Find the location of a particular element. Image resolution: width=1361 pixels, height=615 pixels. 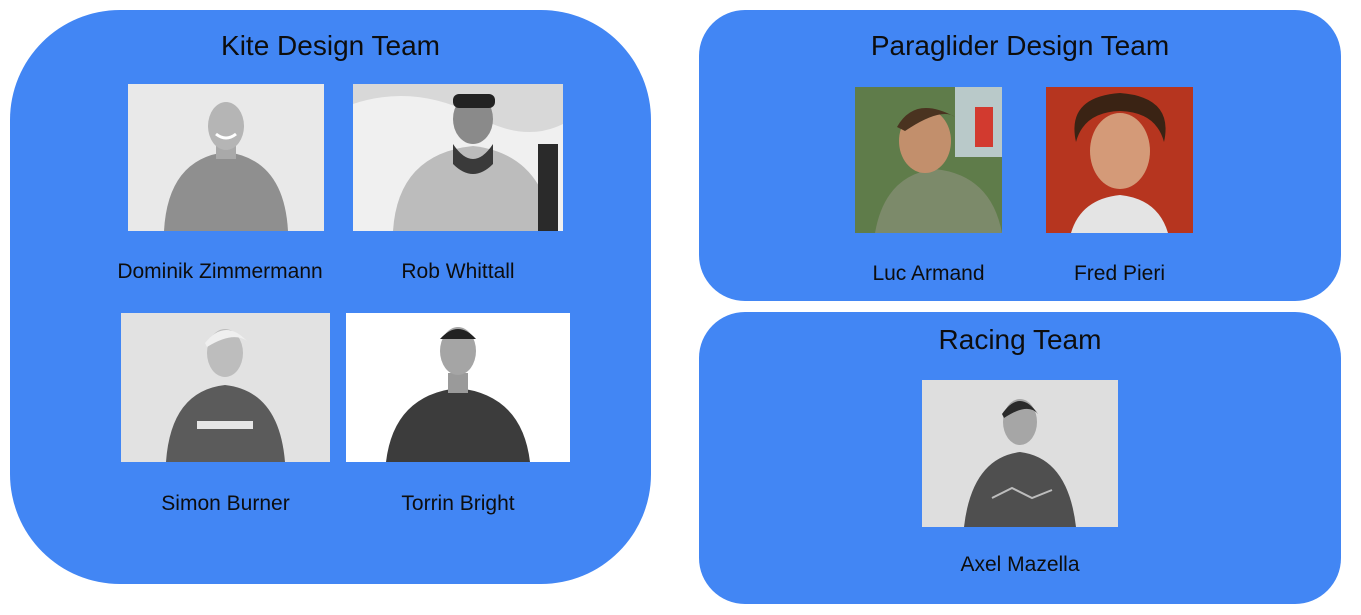

dominik-zimmermann-name: Dominik Zimmermann is located at coordinates (220, 271).